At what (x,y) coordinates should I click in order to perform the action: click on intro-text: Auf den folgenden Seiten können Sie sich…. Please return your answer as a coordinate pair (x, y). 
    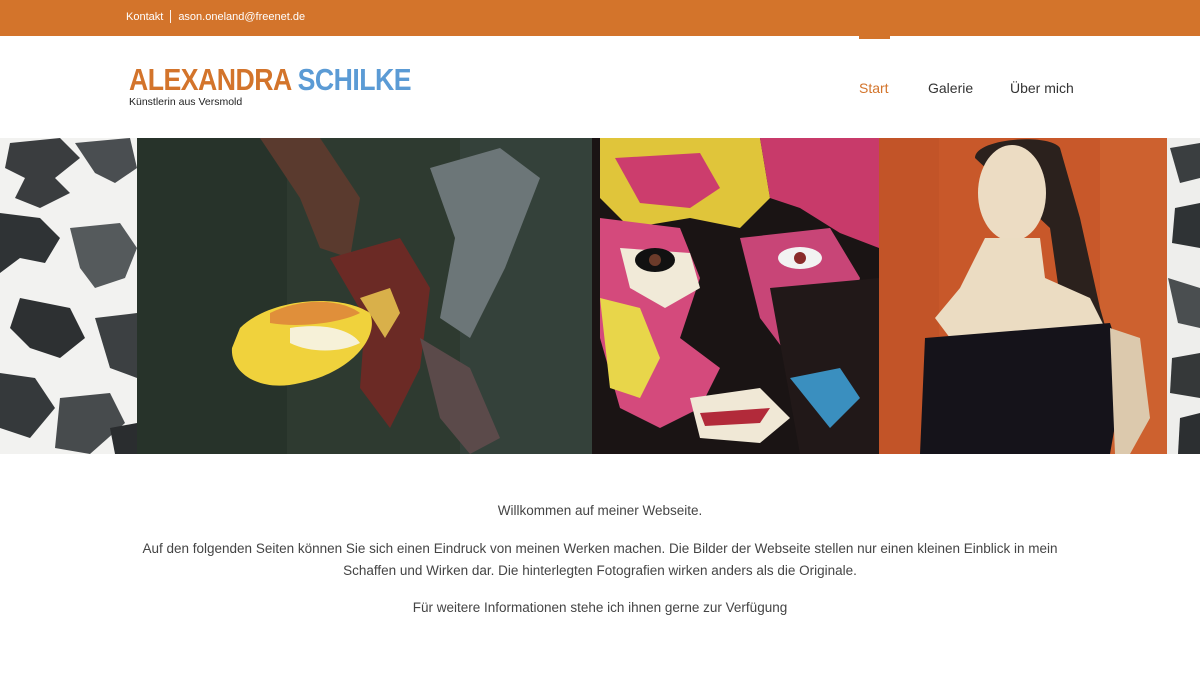
    Looking at the image, I should click on (600, 559).